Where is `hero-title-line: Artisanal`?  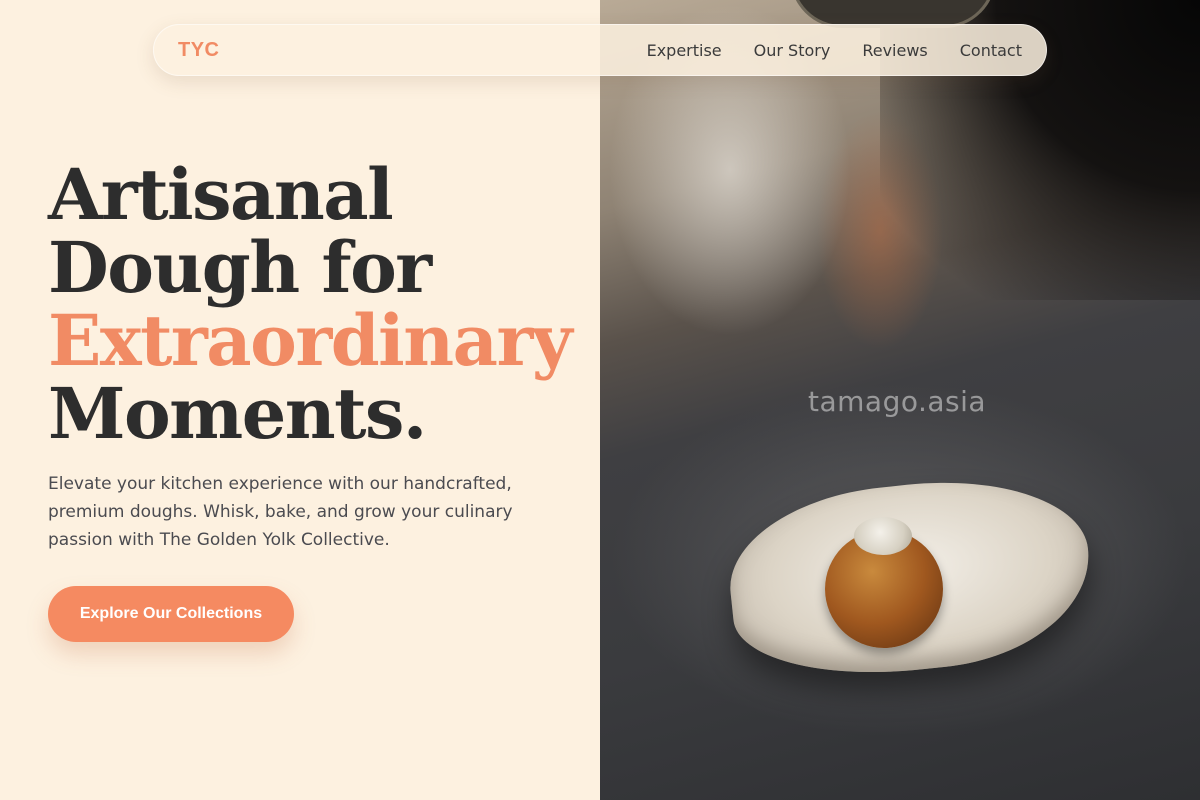
hero-title-line: Artisanal is located at coordinates (221, 194).